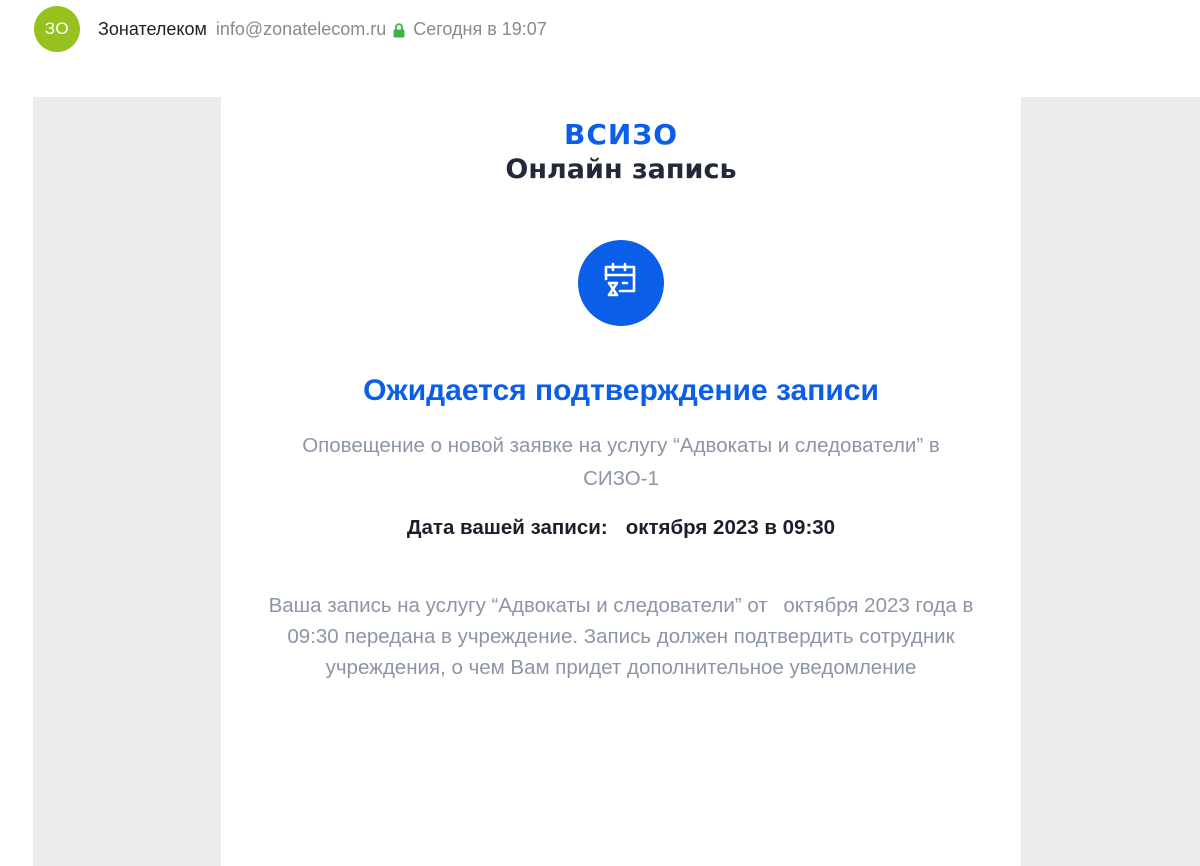 The width and height of the screenshot is (1200, 866). I want to click on appointment-date: Дата вашей записи: октября 2023 в 09:30, so click(621, 528).